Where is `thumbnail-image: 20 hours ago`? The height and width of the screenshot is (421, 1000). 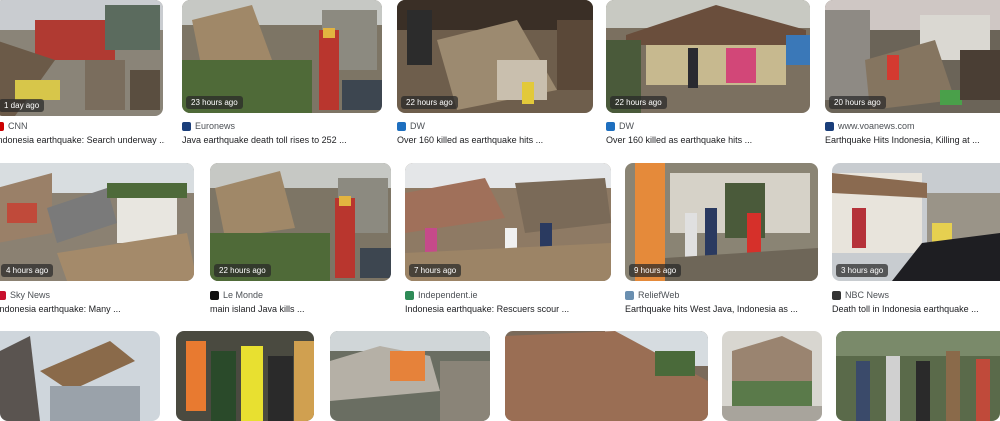
thumbnail-image: 20 hours ago is located at coordinates (912, 56).